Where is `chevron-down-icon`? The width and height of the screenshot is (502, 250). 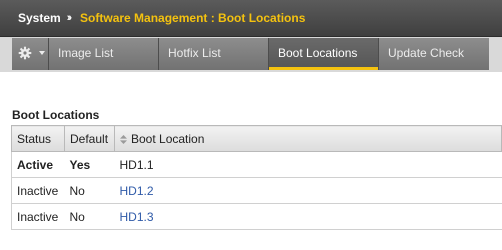
chevron-down-icon is located at coordinates (42, 52).